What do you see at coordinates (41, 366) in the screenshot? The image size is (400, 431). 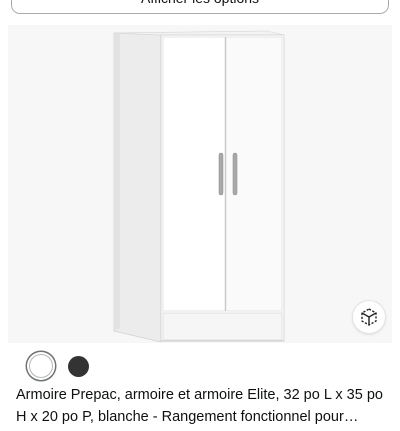 I see `color-swatch-white` at bounding box center [41, 366].